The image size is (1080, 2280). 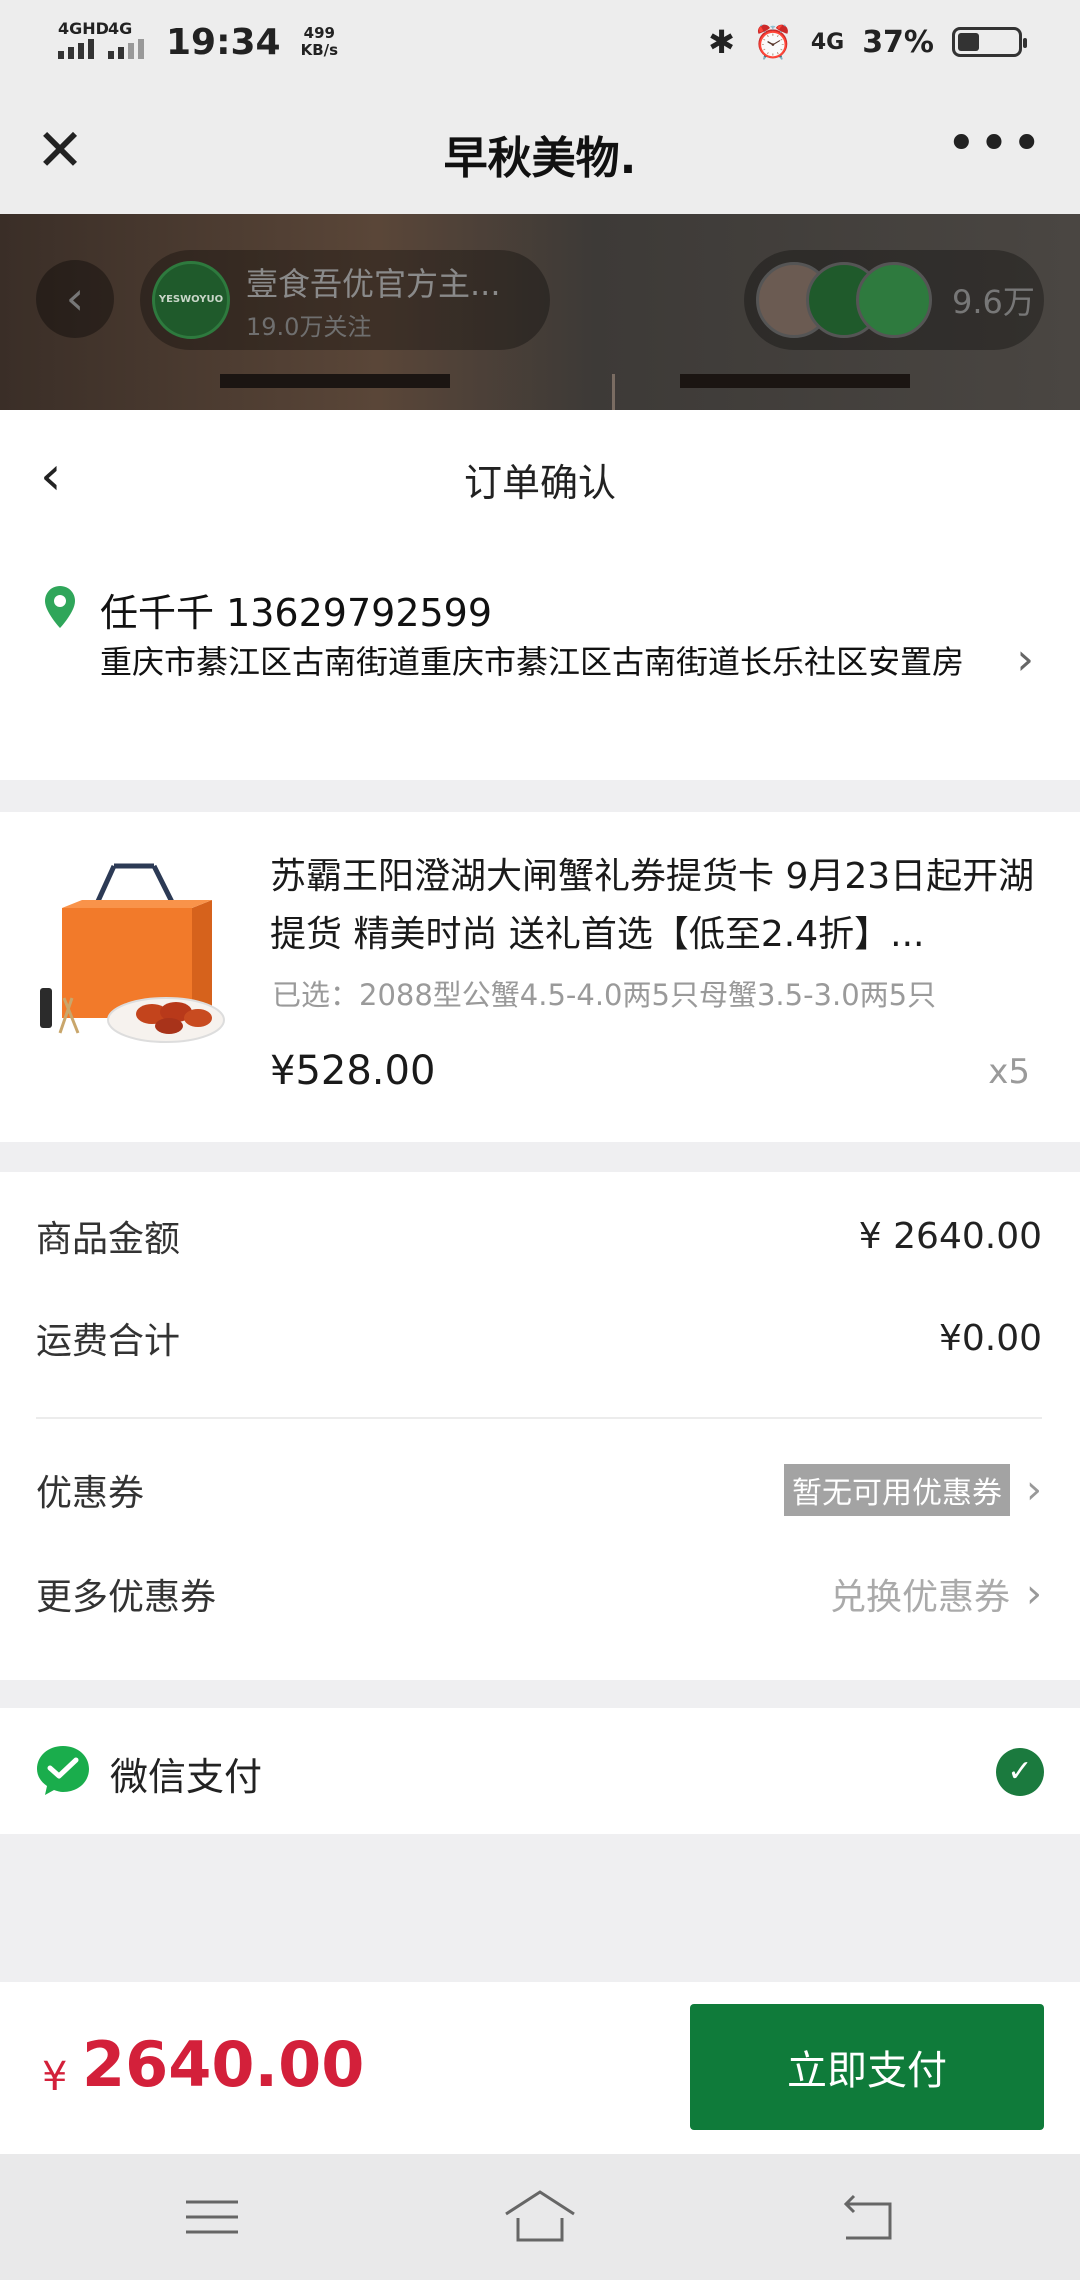 What do you see at coordinates (1009, 1072) in the screenshot?
I see `product-quantity: x5` at bounding box center [1009, 1072].